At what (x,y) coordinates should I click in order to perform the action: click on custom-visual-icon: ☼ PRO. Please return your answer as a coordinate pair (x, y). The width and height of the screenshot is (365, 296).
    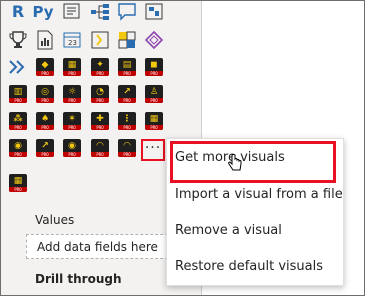
    Looking at the image, I should click on (72, 94).